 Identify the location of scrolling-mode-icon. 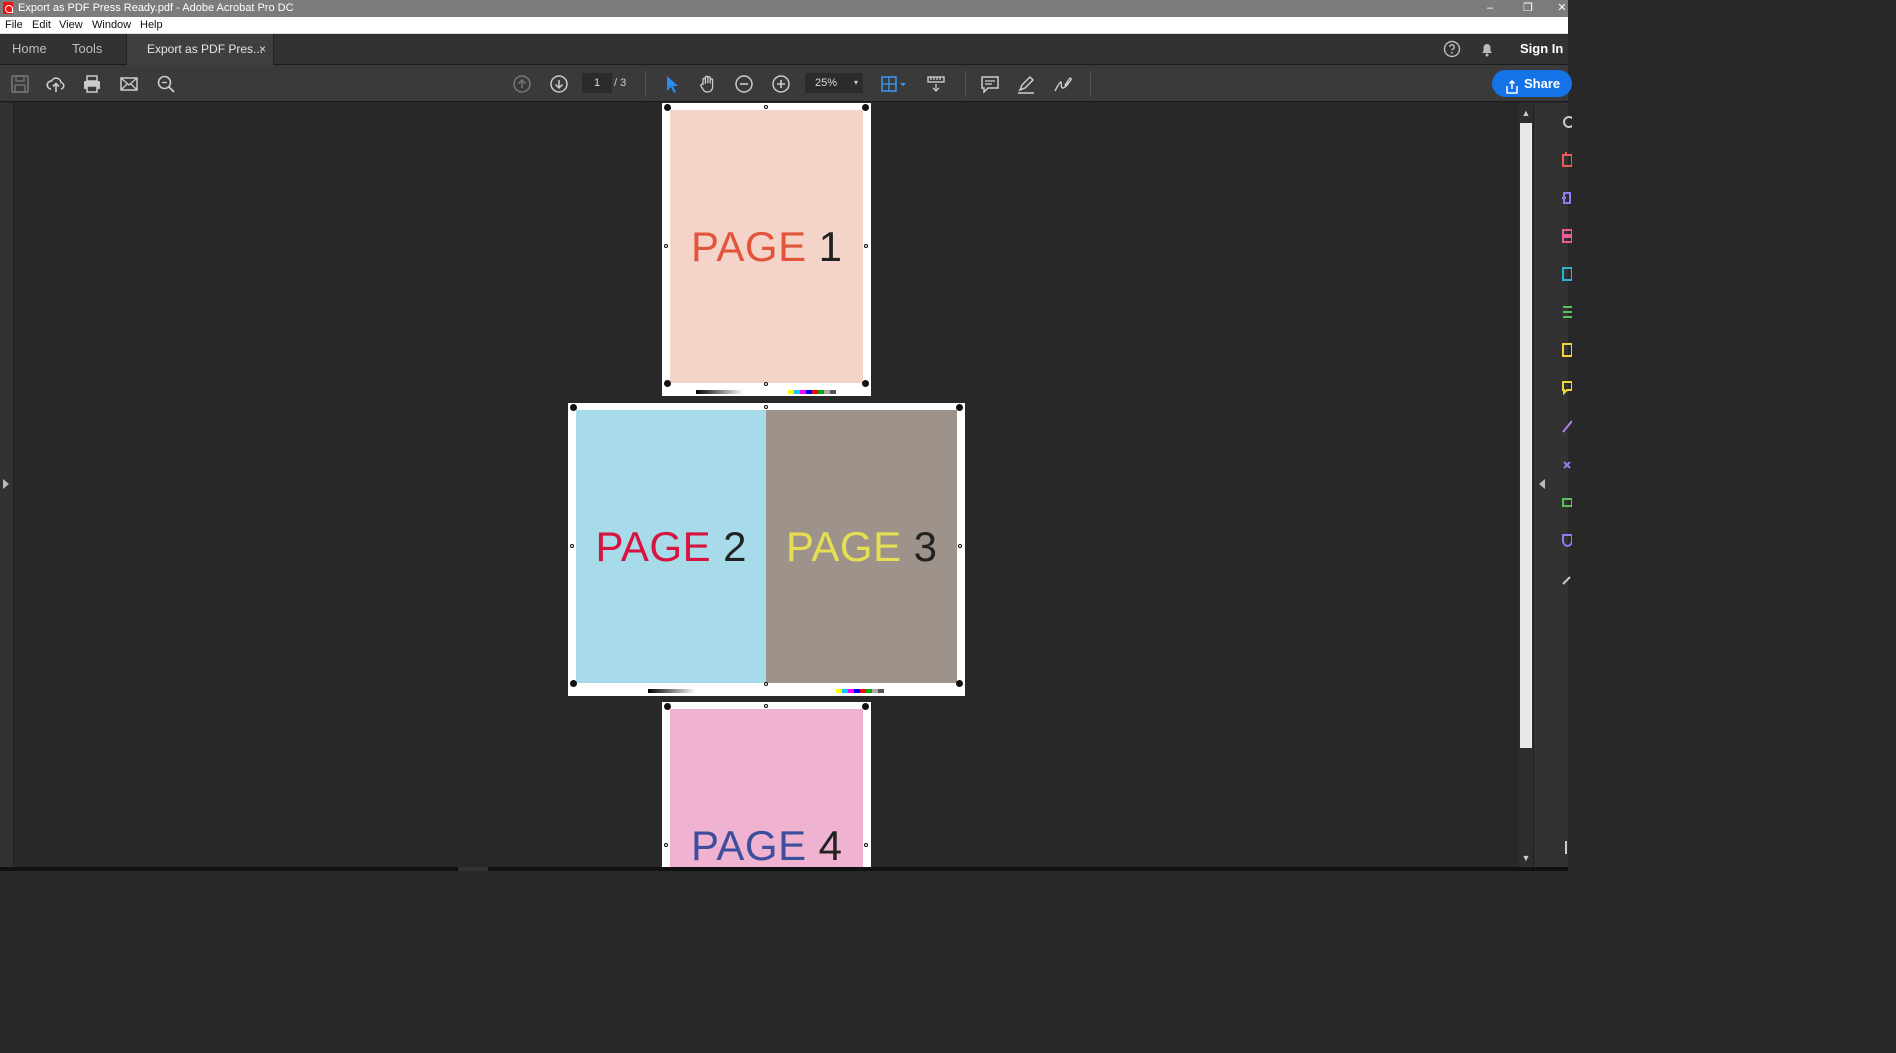
(936, 84).